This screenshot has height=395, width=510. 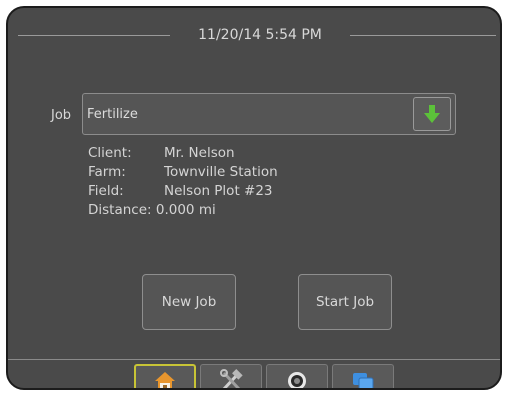 I want to click on job-dropdown-button, so click(x=432, y=114).